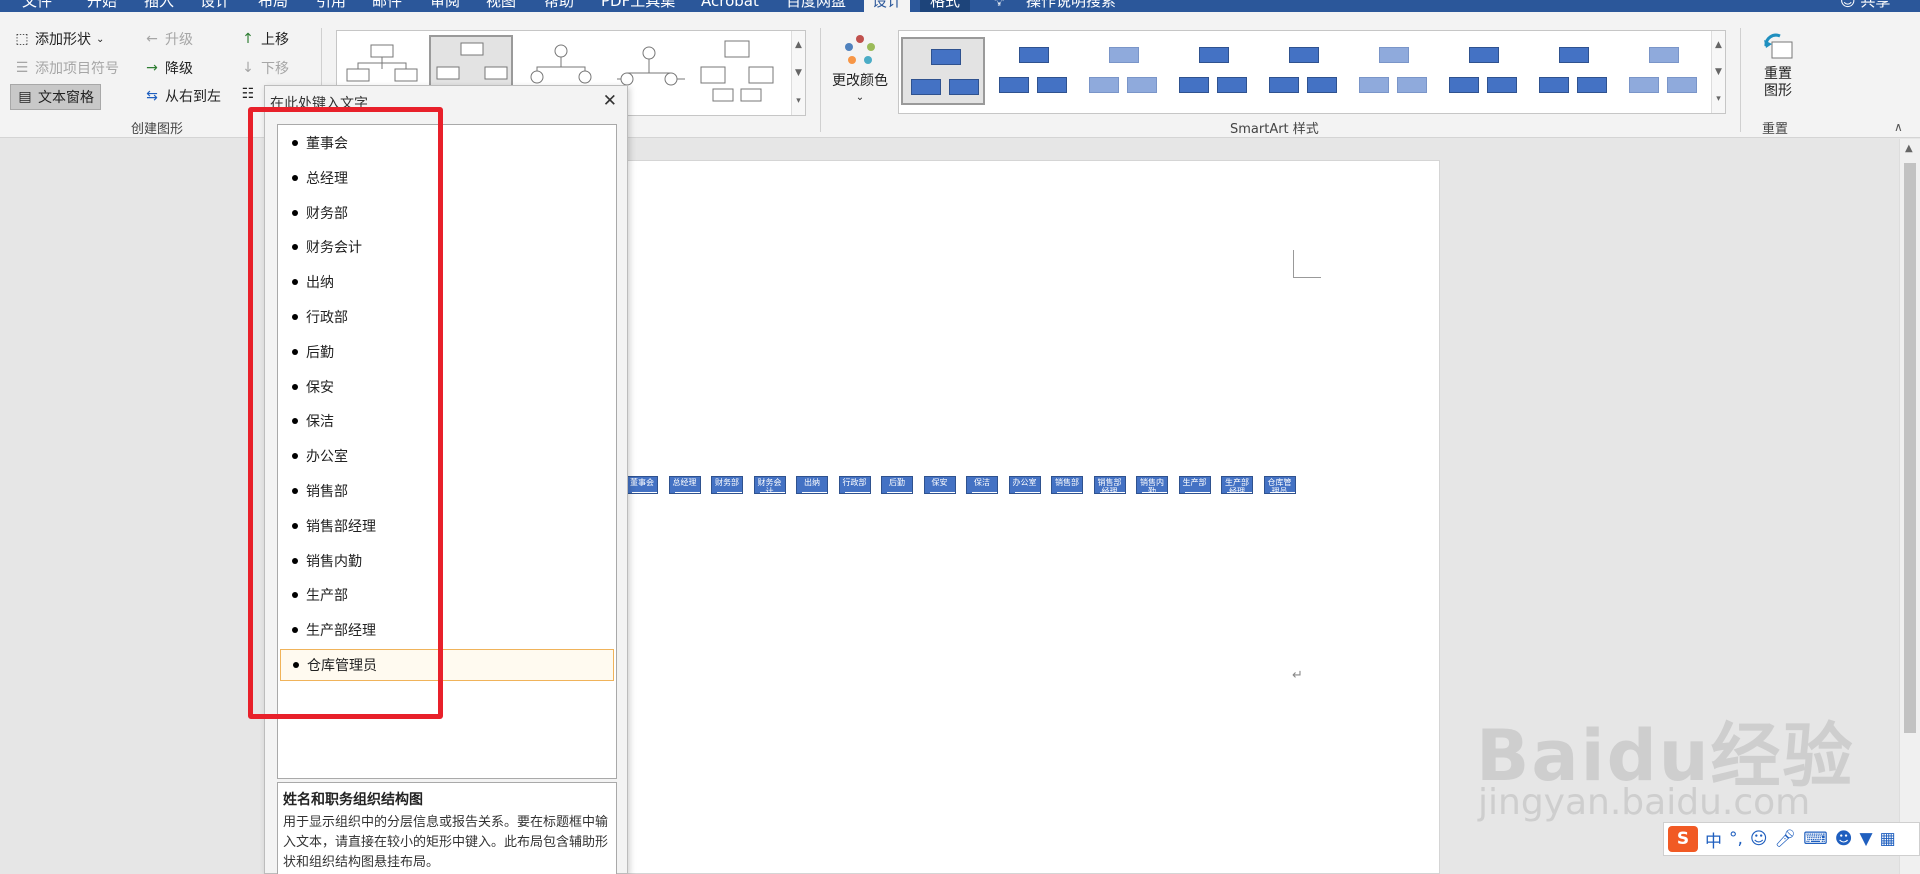  I want to click on promote-button: ← 升级, so click(168, 39).